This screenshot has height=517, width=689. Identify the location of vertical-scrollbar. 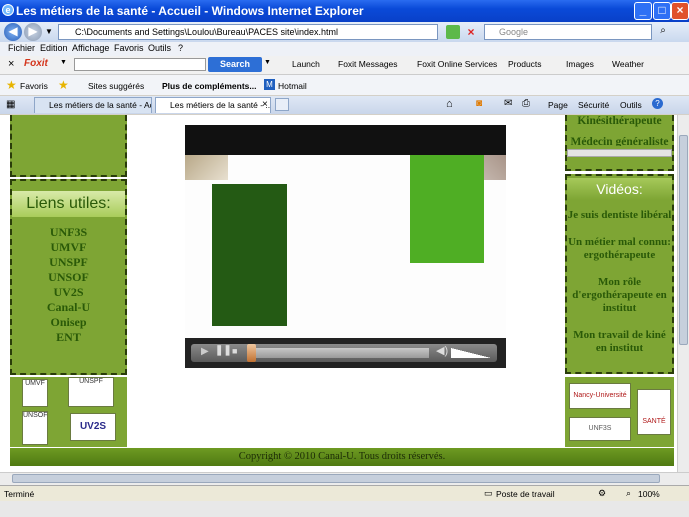
(683, 293).